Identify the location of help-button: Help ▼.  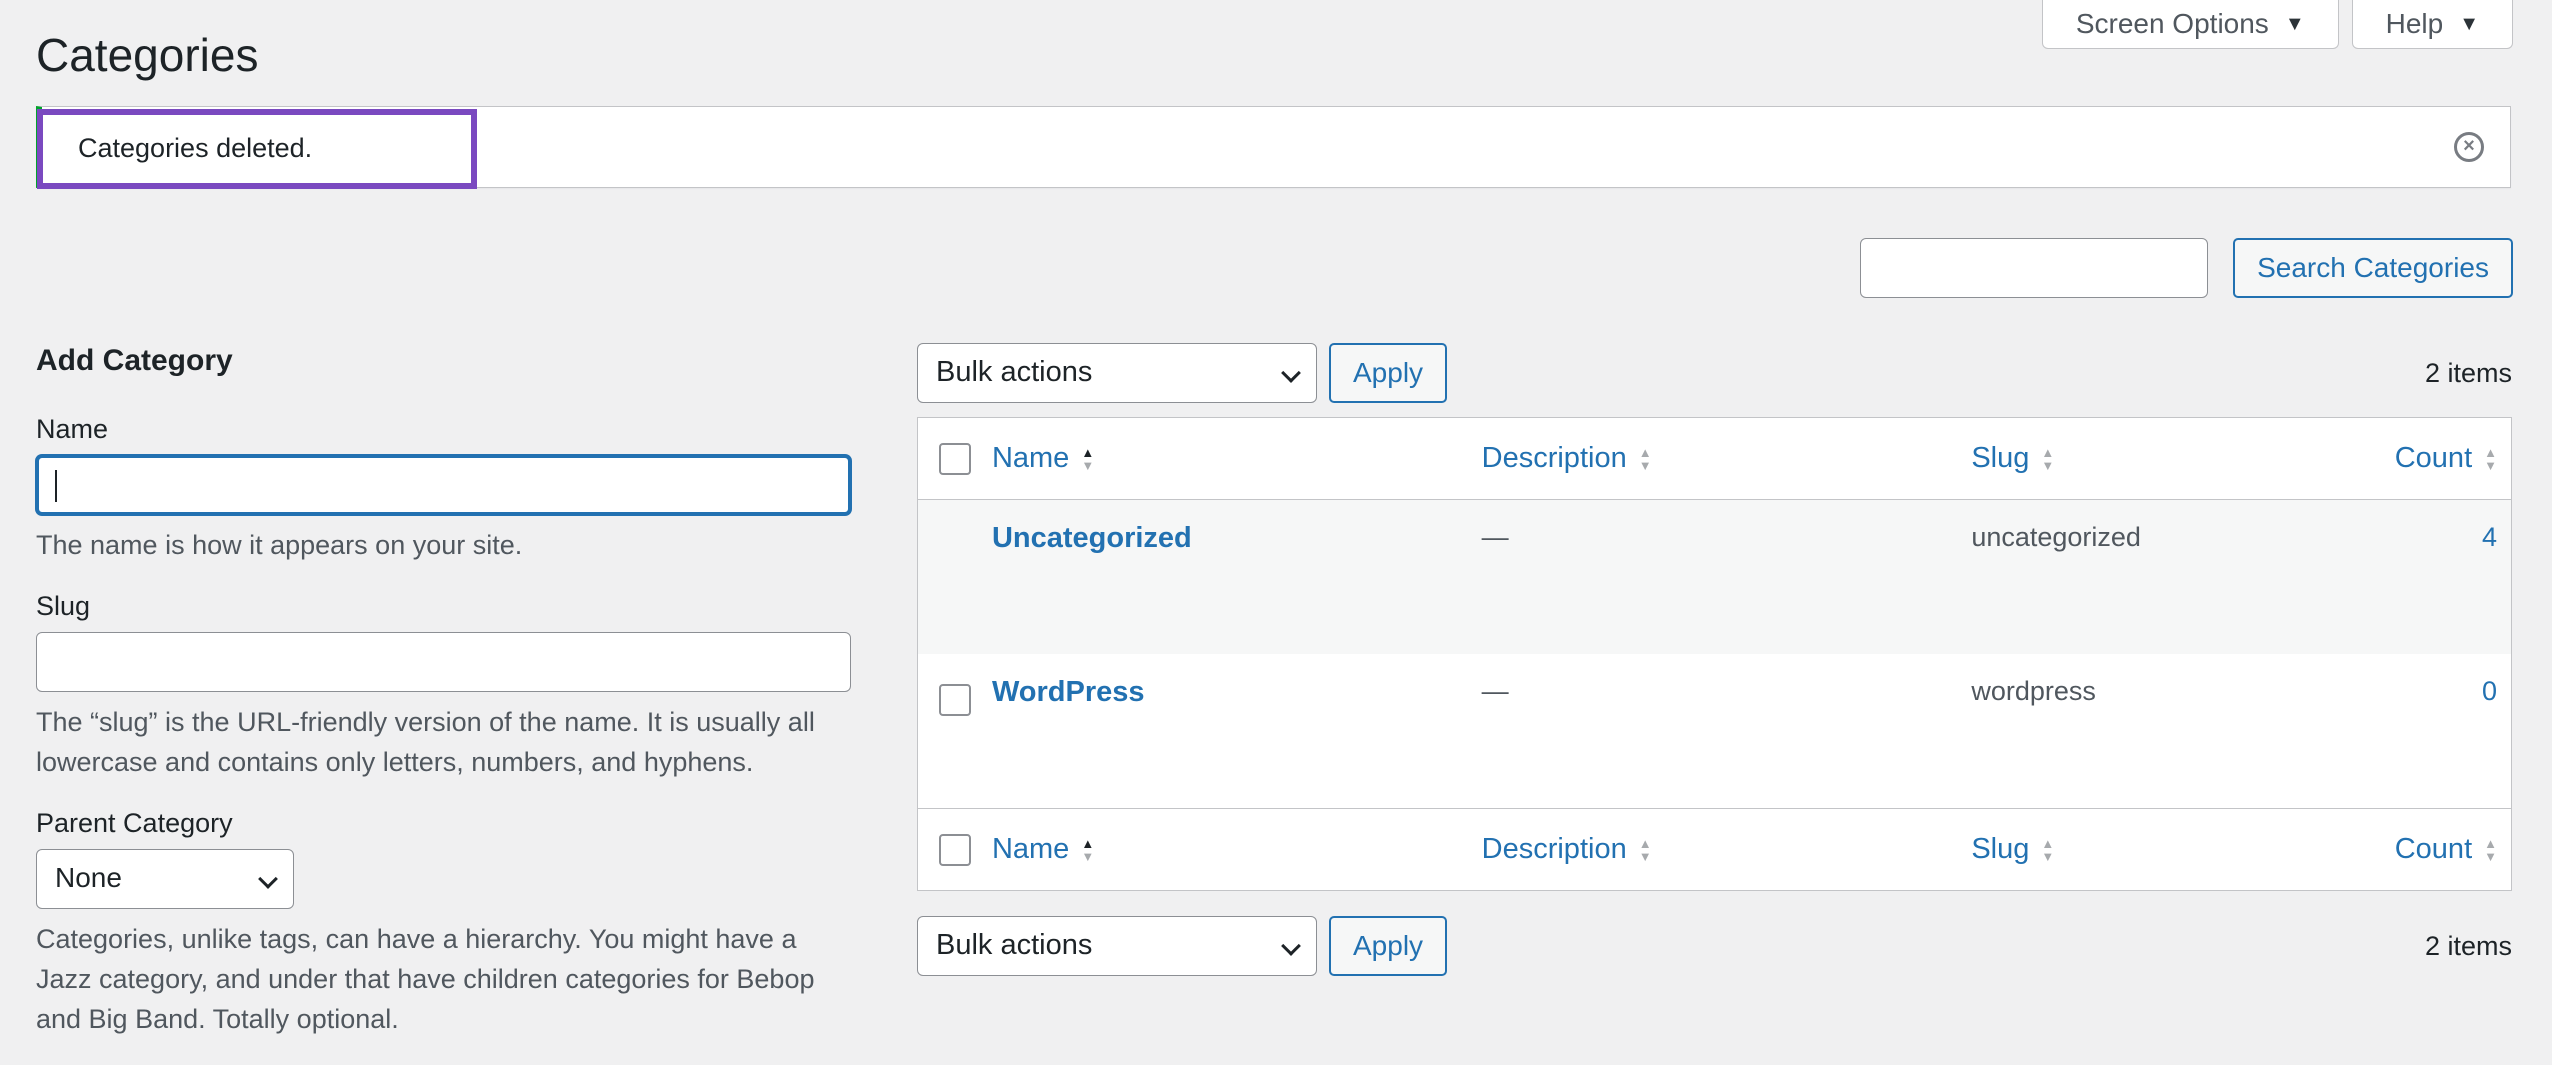
(2432, 24).